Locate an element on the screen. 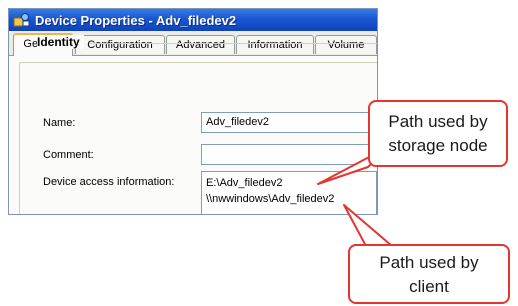 This screenshot has width=518, height=306. storage-node-callout-line-2: storage node is located at coordinates (438, 145).